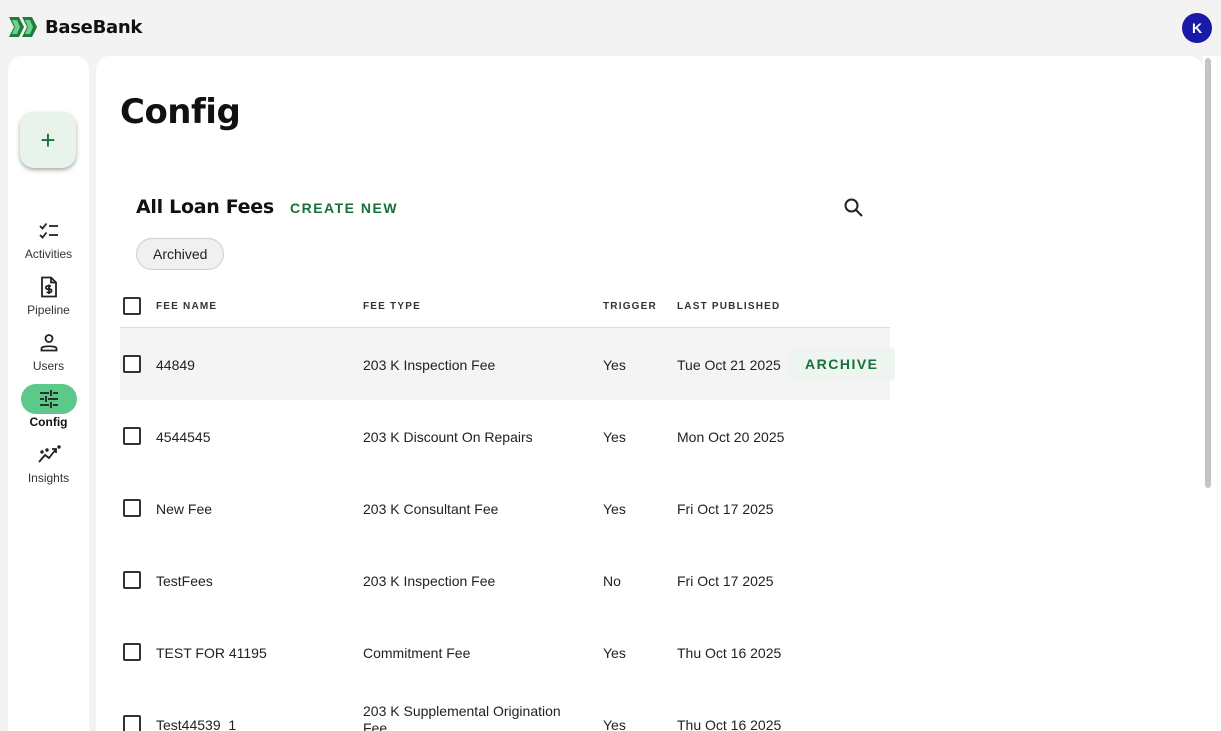  I want to click on checklist-icon, so click(49, 231).